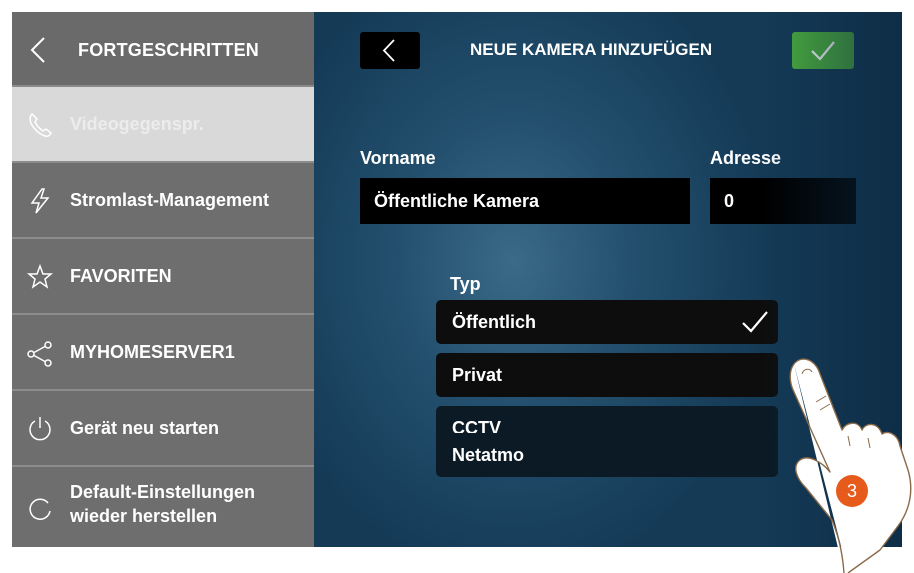 Image resolution: width=914 pixels, height=573 pixels. What do you see at coordinates (783, 201) in the screenshot?
I see `address-field: 0` at bounding box center [783, 201].